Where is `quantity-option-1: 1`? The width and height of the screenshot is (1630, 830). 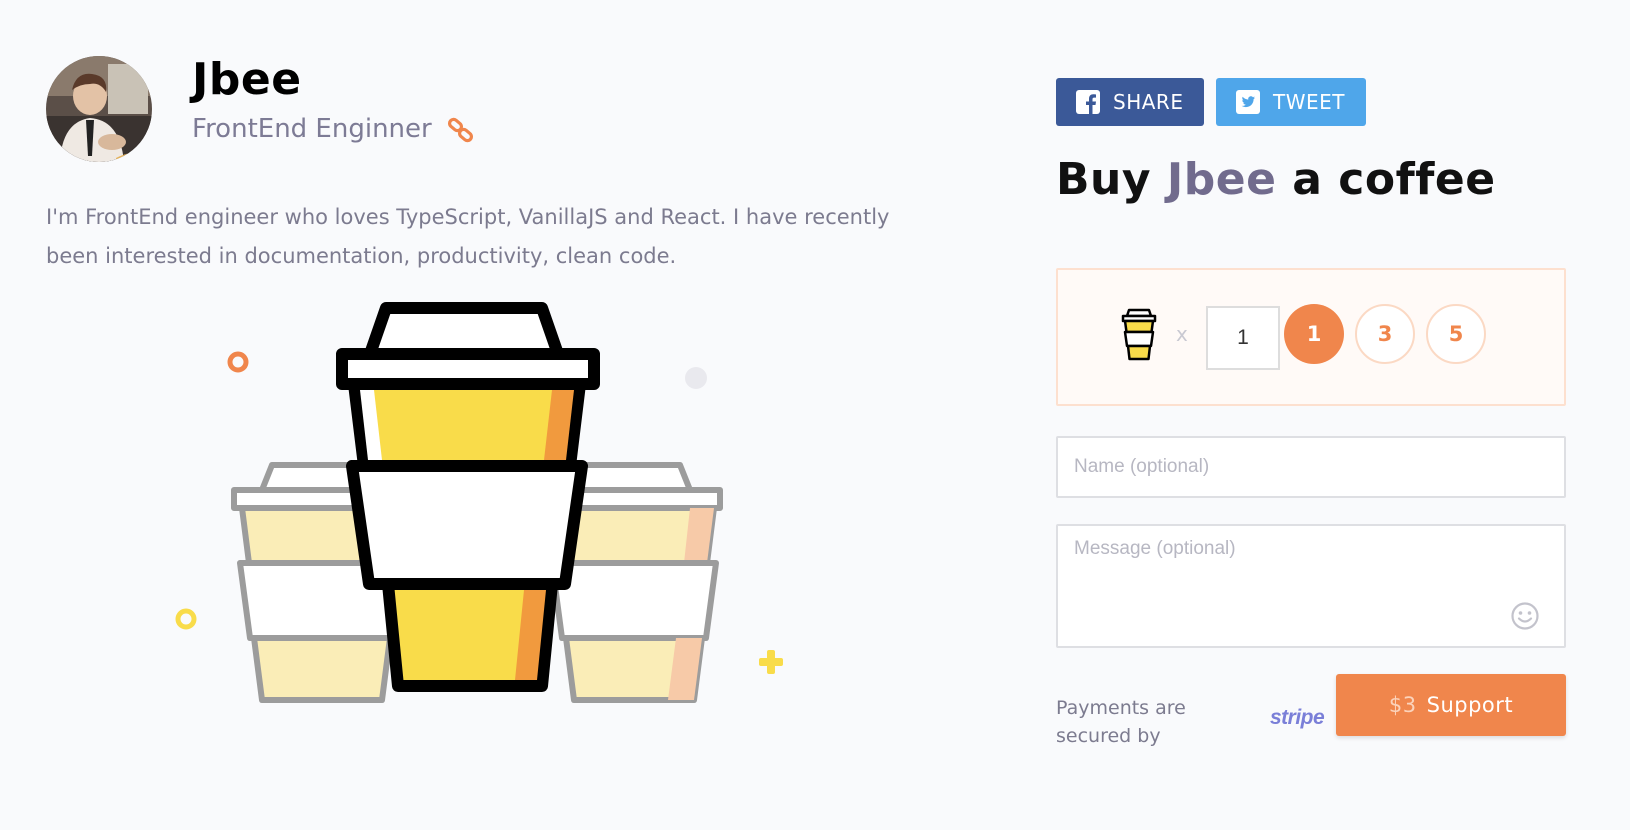
quantity-option-1: 1 is located at coordinates (1314, 334).